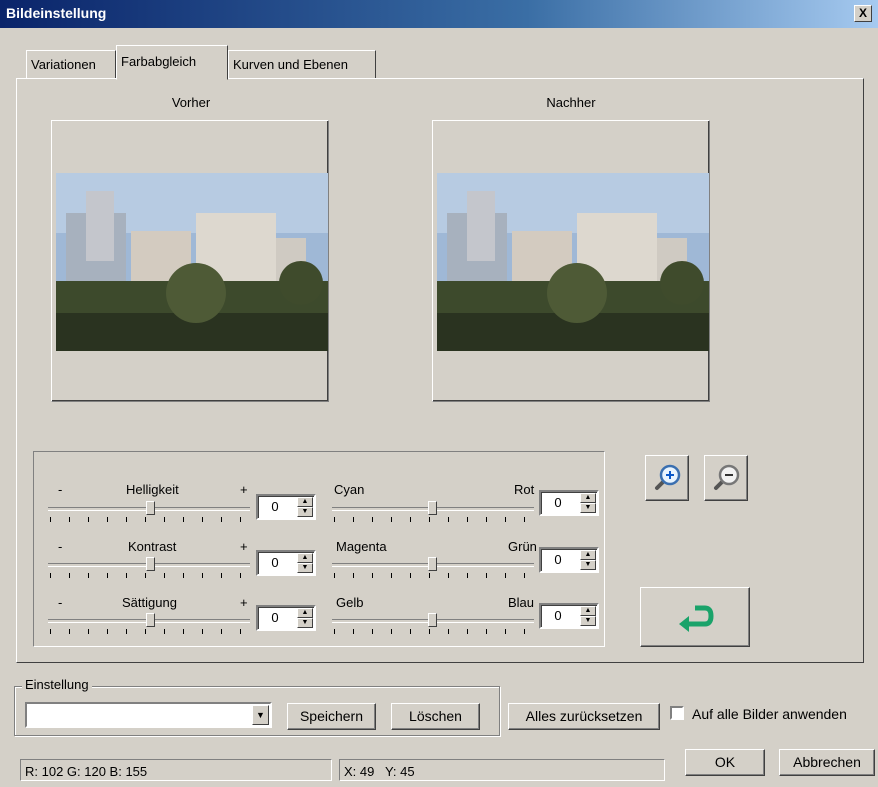 The height and width of the screenshot is (787, 878). I want to click on close-button: X, so click(863, 13).